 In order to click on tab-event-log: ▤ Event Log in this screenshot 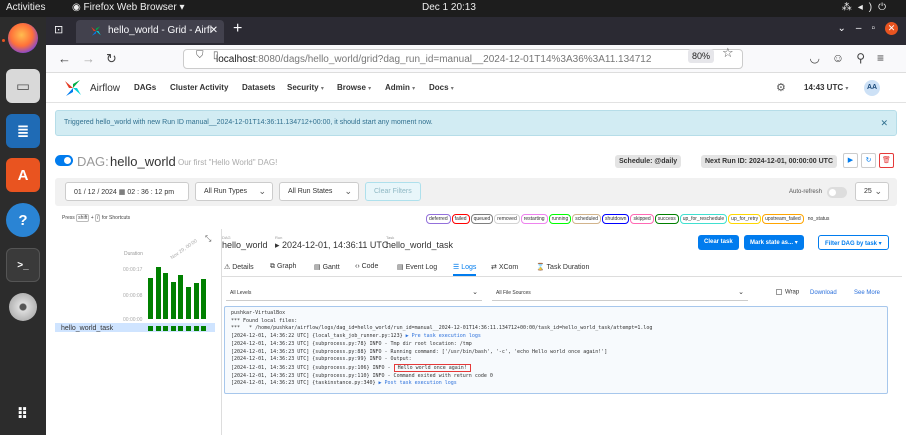, I will do `click(417, 267)`.